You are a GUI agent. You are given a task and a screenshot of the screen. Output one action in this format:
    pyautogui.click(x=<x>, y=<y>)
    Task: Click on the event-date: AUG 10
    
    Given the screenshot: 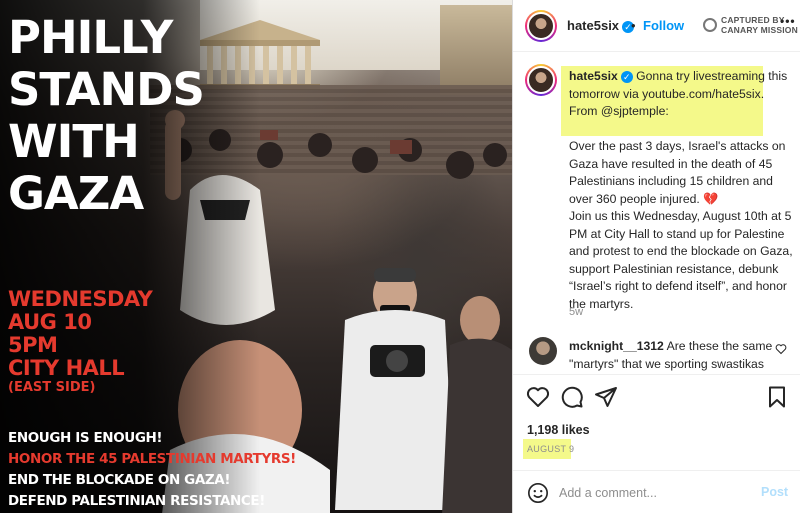 What is the action you would take?
    pyautogui.click(x=50, y=322)
    